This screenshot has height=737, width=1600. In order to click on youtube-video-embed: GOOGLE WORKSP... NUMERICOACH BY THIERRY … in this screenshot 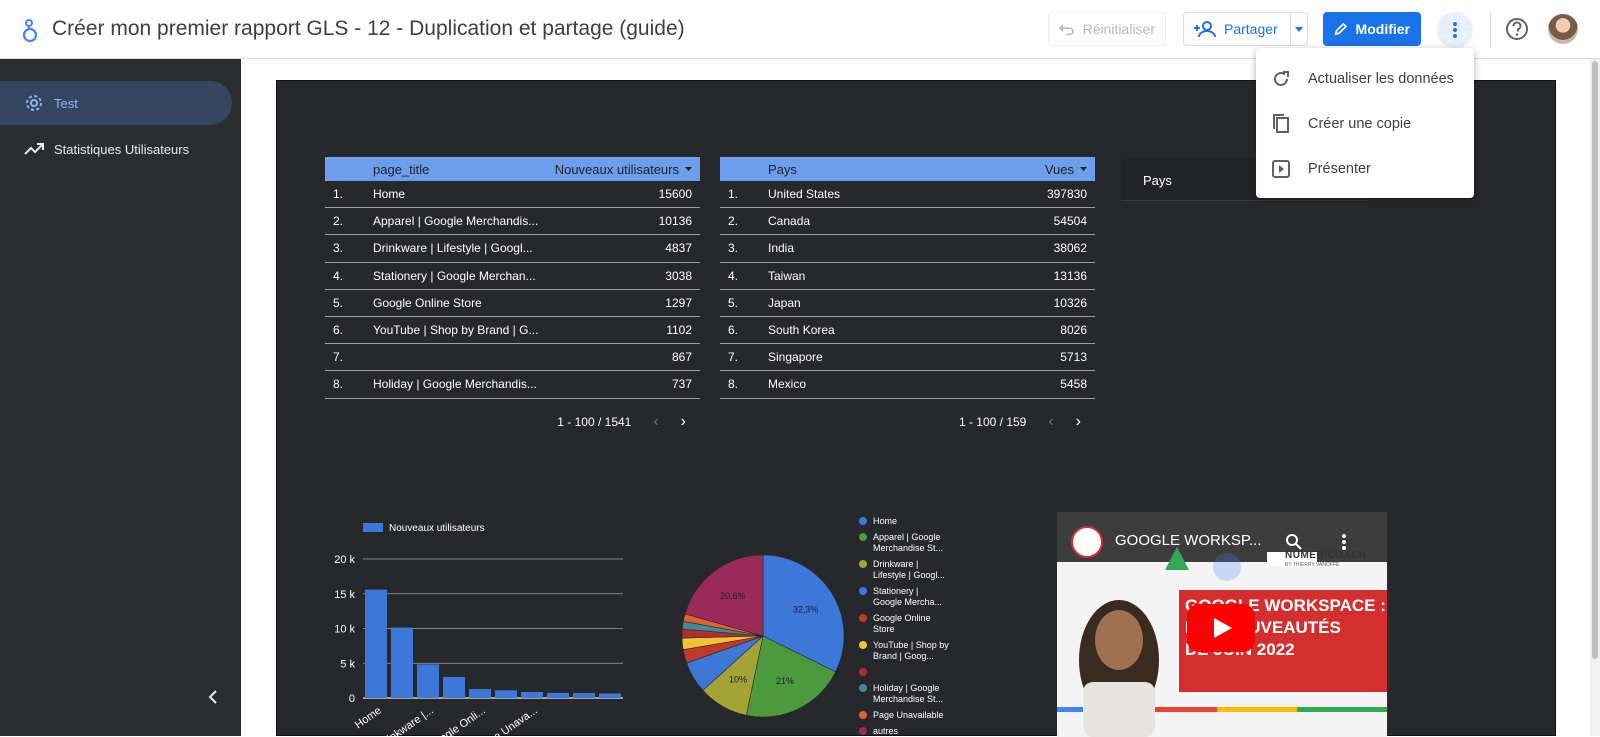, I will do `click(1222, 624)`.